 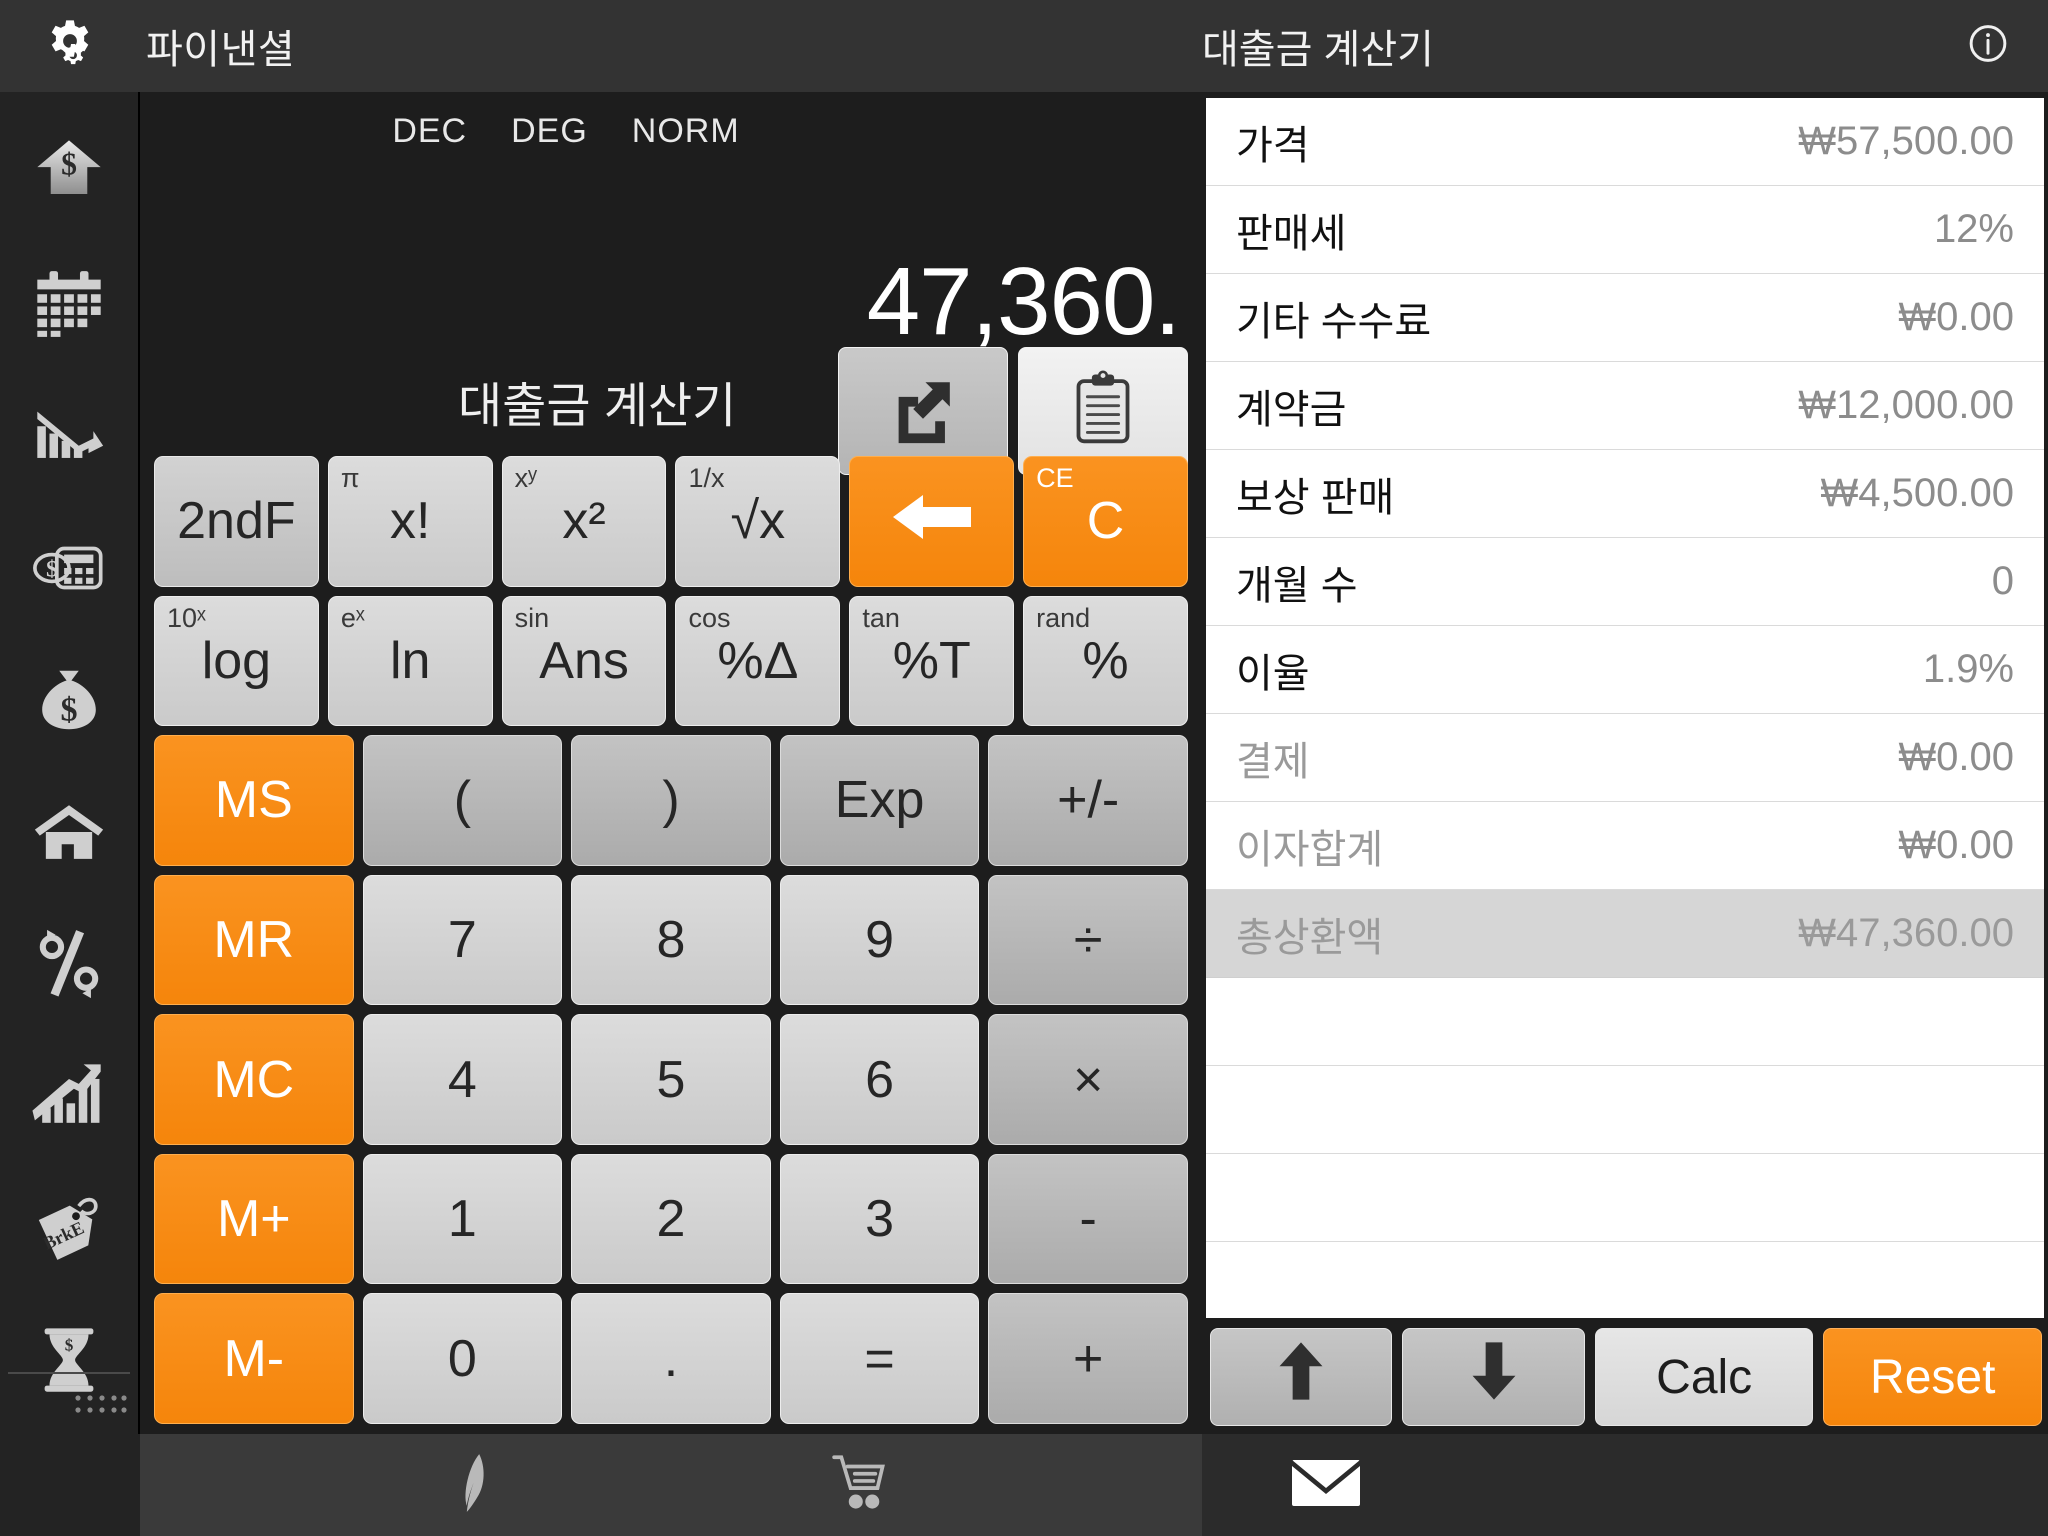 What do you see at coordinates (352, 617) in the screenshot?
I see `key-secondary-label: eˣ` at bounding box center [352, 617].